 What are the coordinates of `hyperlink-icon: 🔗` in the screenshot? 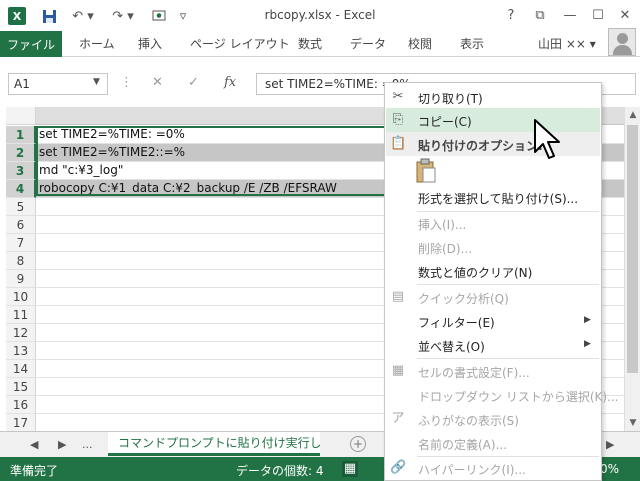 It's located at (398, 467).